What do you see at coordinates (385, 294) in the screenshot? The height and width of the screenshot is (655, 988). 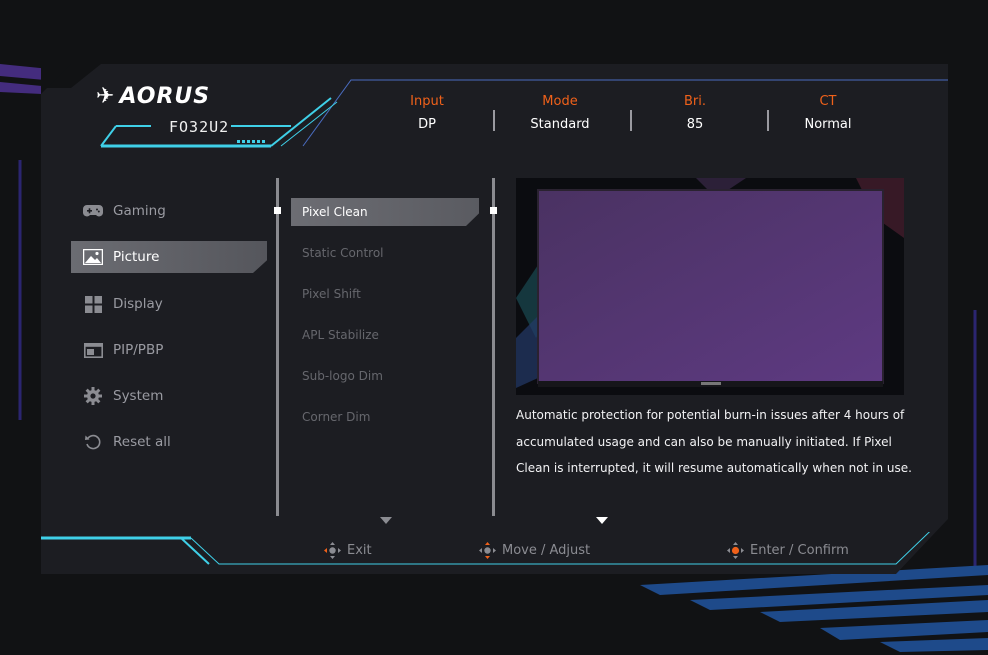 I see `submenu-pixel-shift: Pixel Shift` at bounding box center [385, 294].